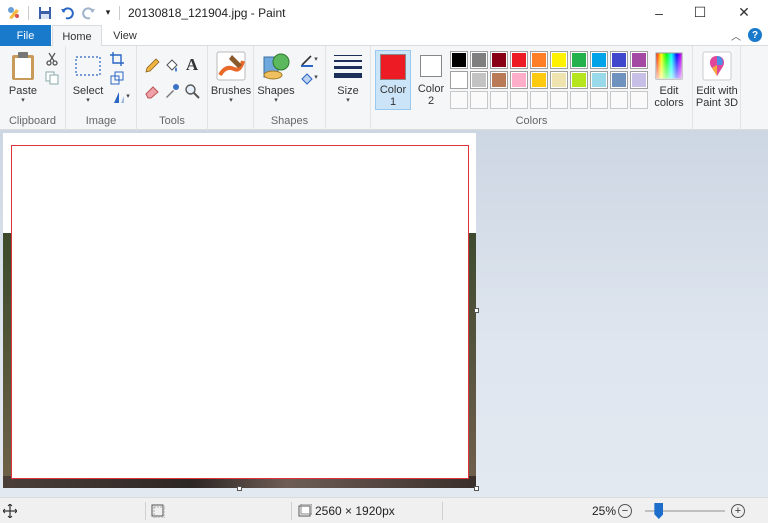 The height and width of the screenshot is (523, 768). What do you see at coordinates (700, 12) in the screenshot?
I see `maximize-button: ☐` at bounding box center [700, 12].